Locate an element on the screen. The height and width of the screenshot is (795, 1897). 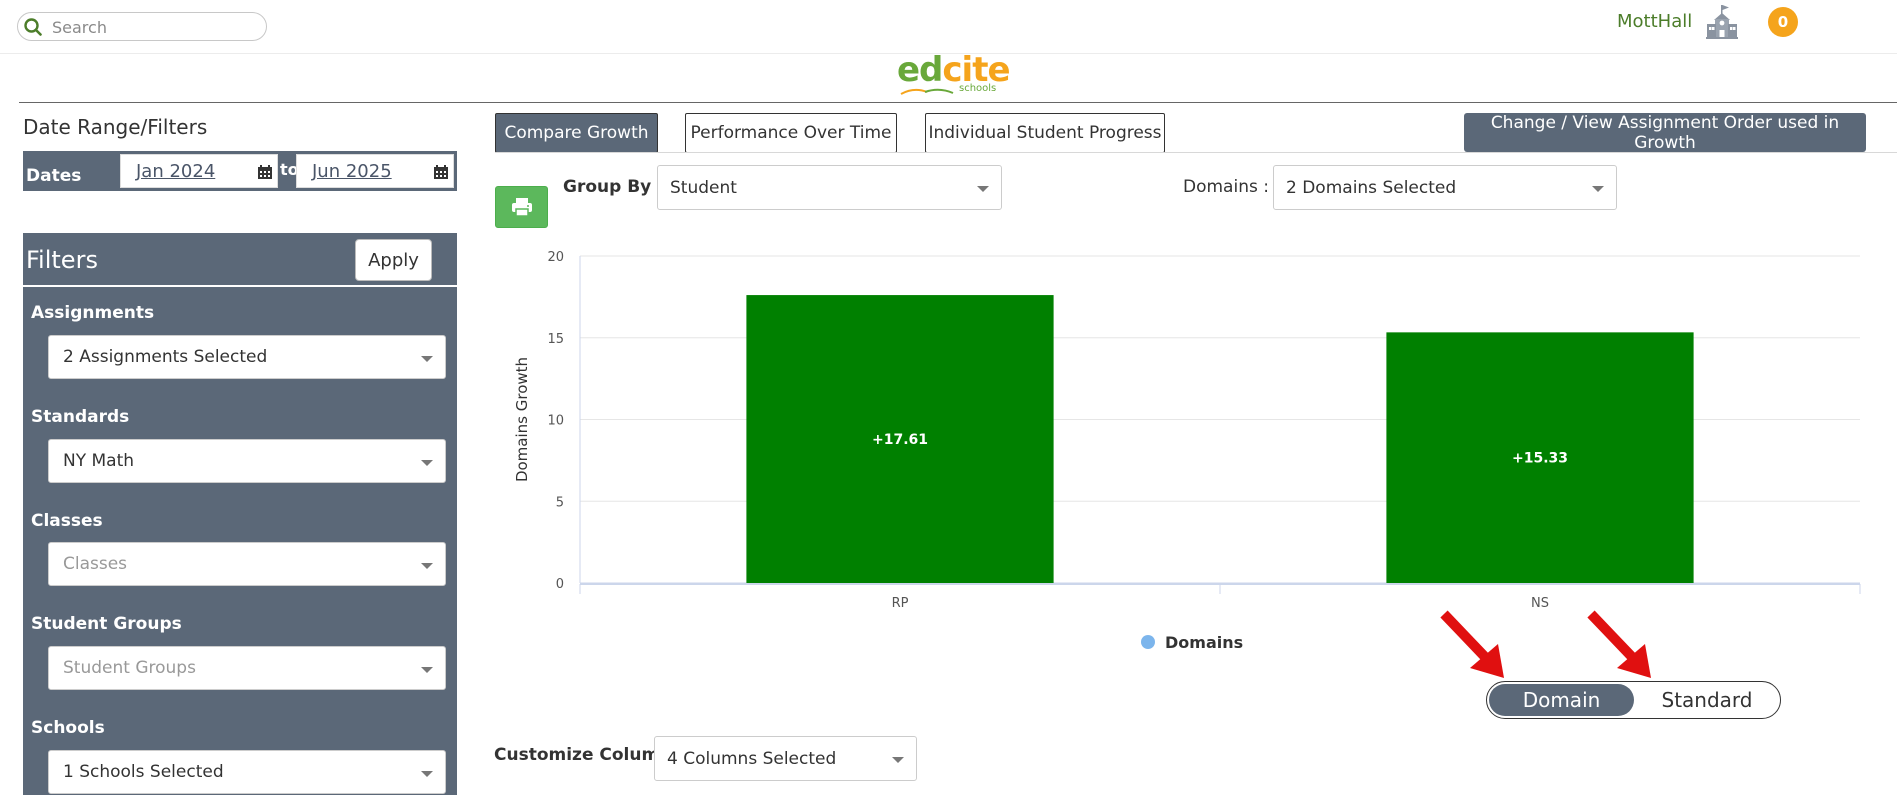
date-from-input: Jan 2024 is located at coordinates (199, 171).